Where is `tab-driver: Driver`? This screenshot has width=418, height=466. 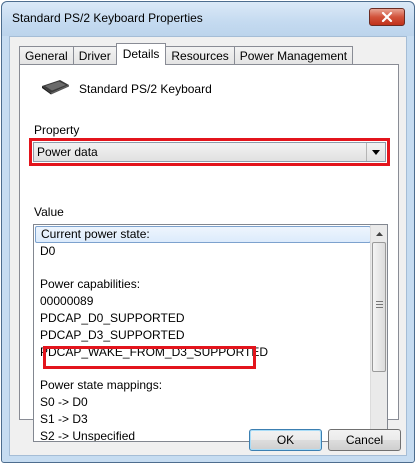 tab-driver: Driver is located at coordinates (94, 55).